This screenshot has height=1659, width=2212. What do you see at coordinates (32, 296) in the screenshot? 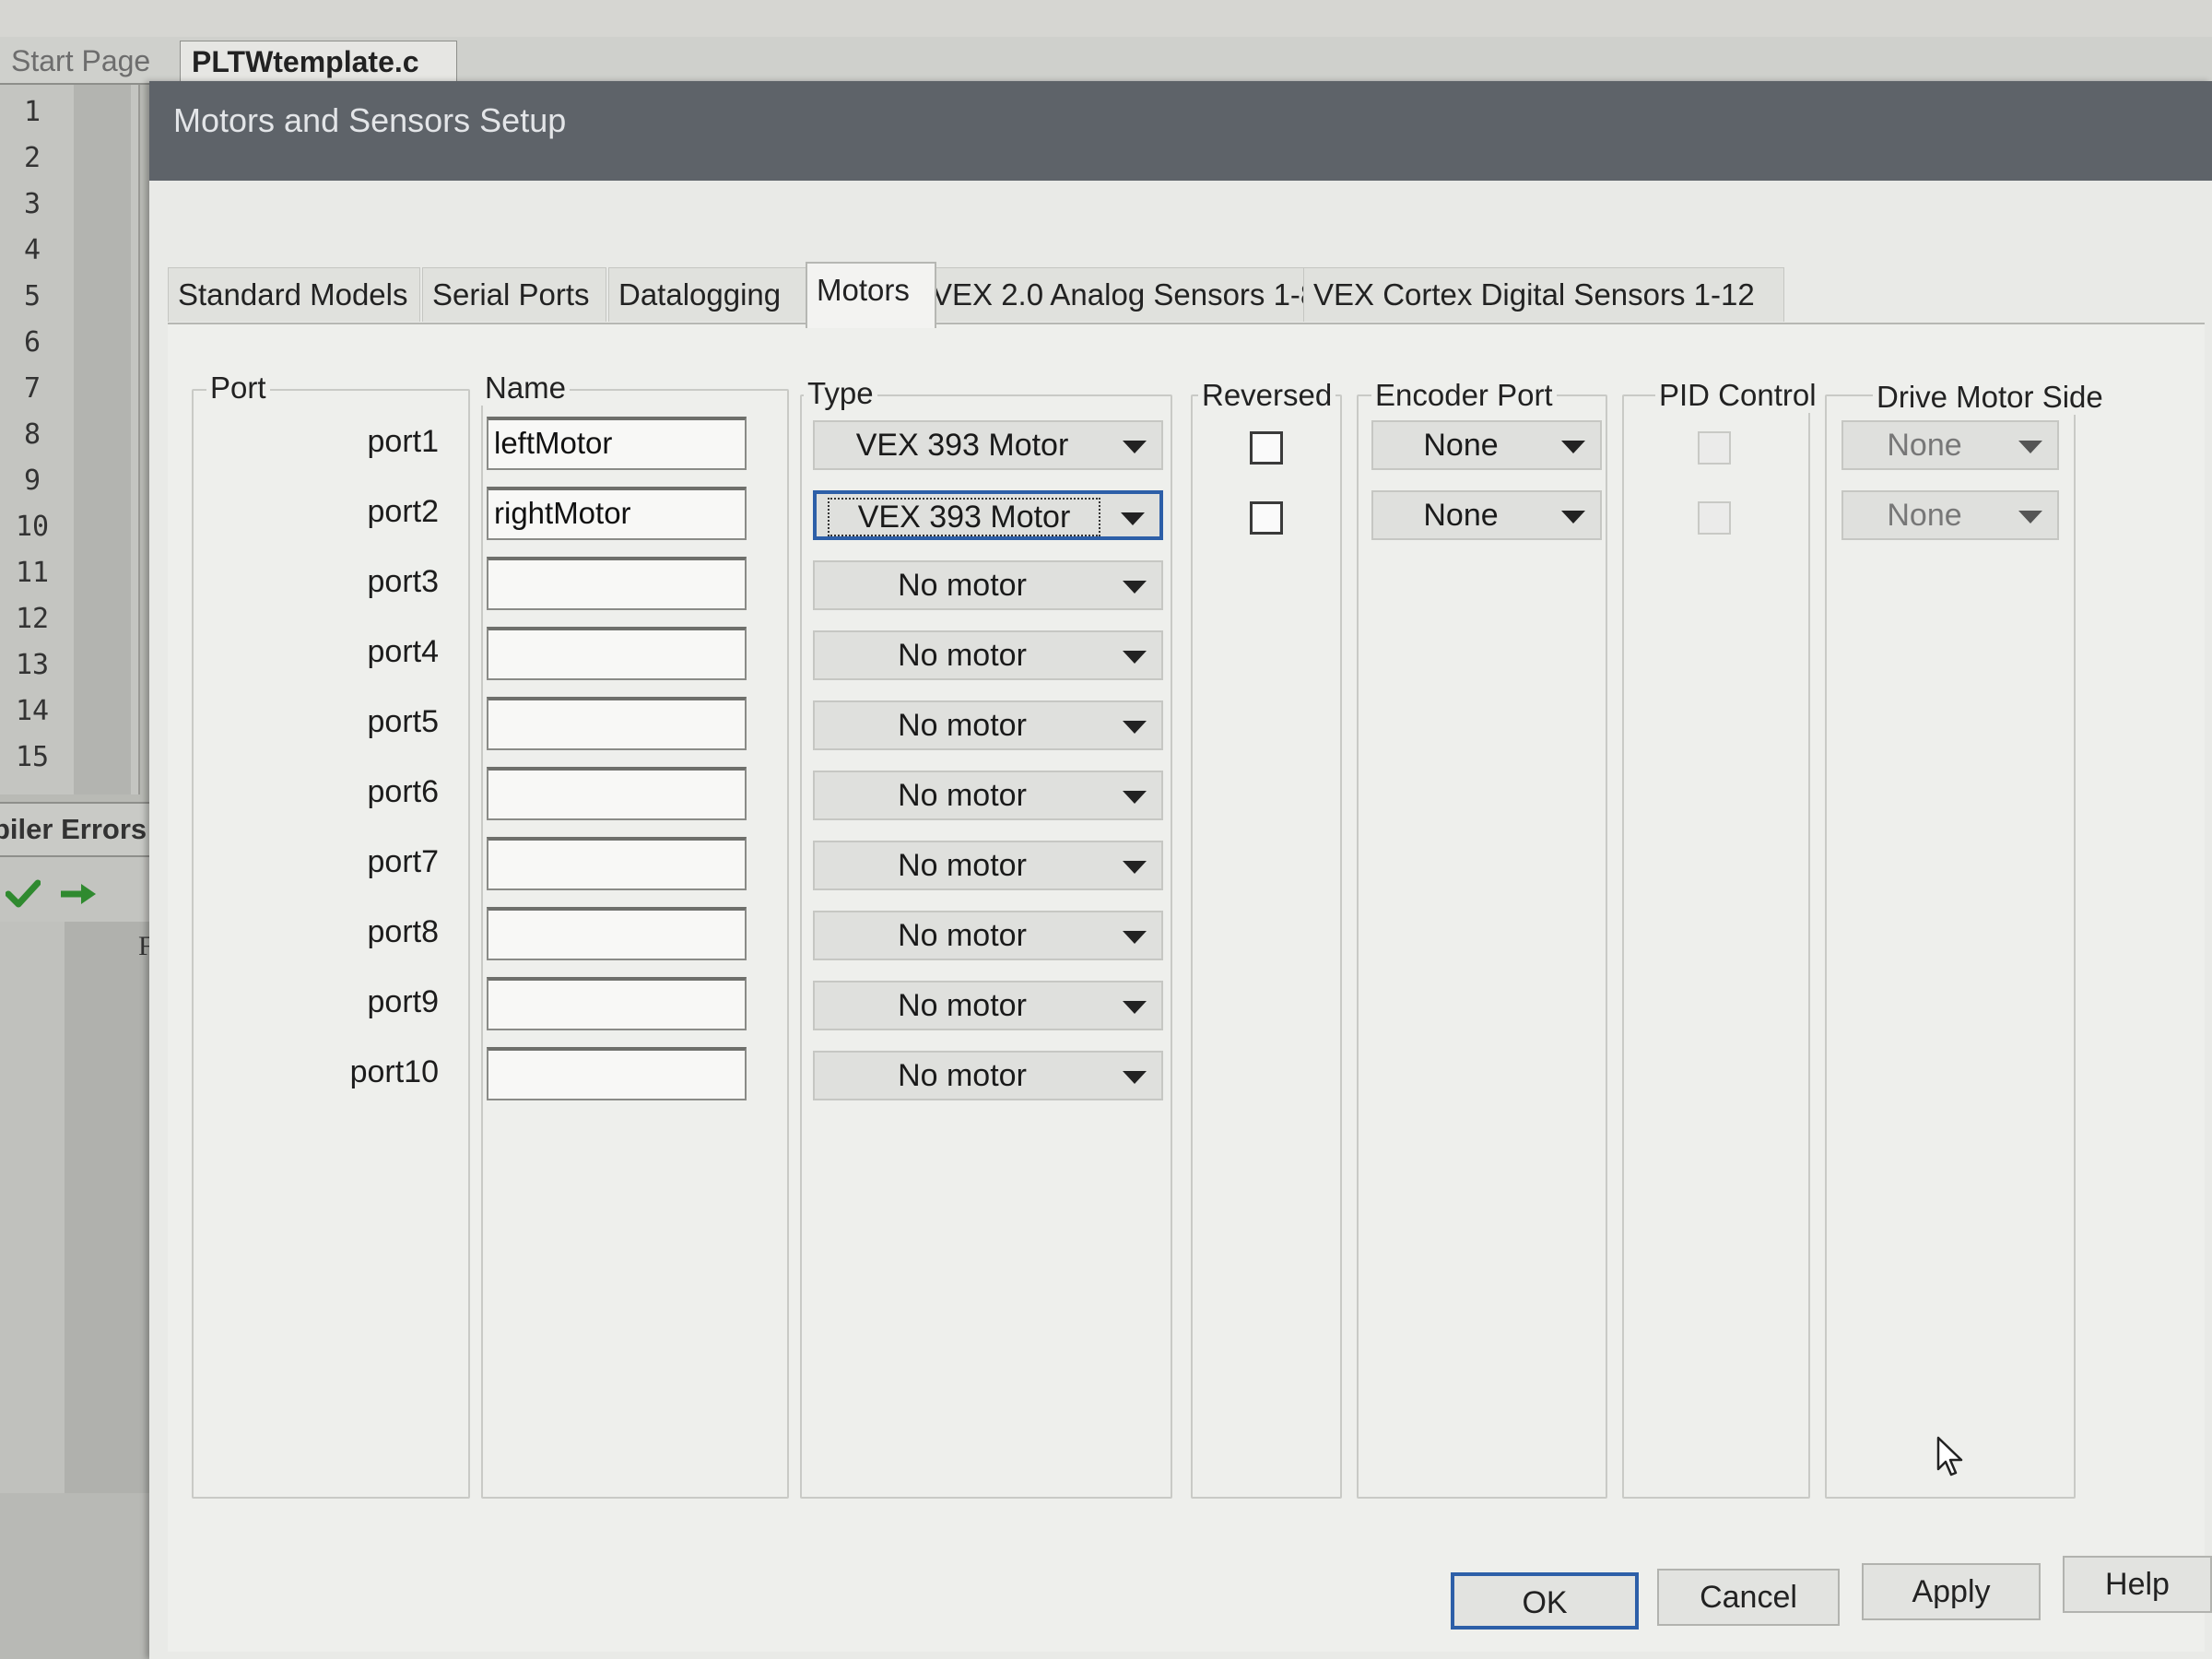
I see `line-number: 5` at bounding box center [32, 296].